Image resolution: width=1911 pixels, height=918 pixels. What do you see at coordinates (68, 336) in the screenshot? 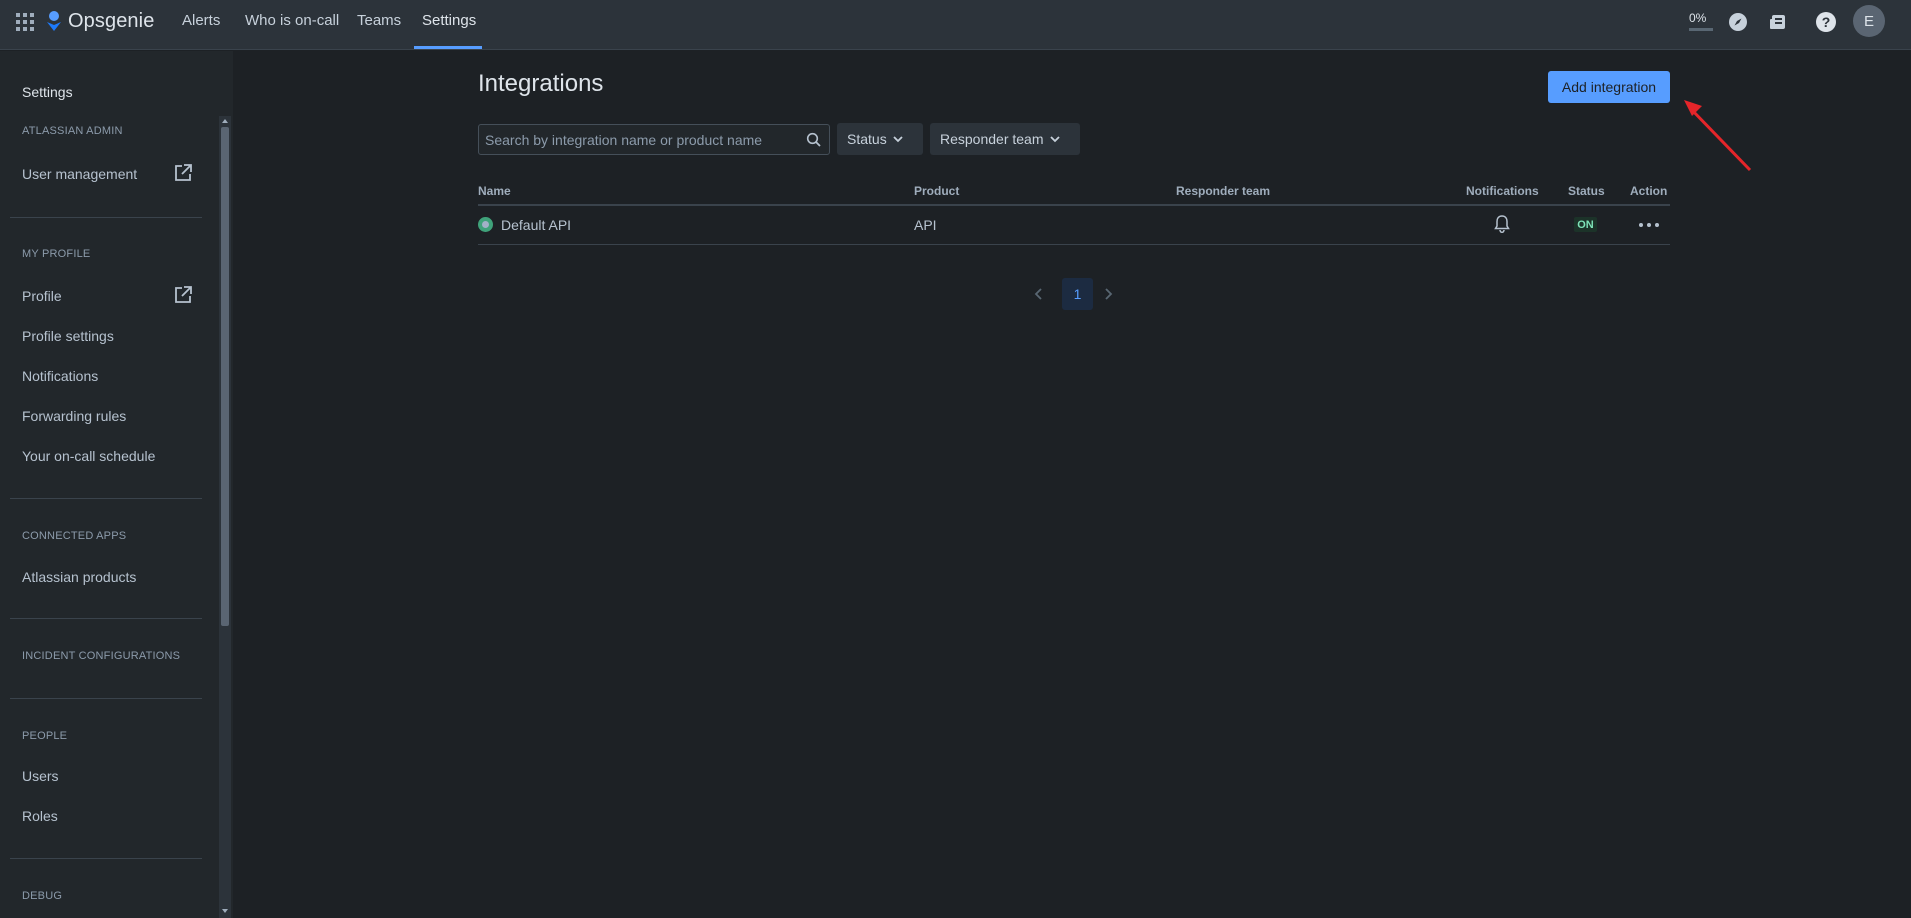
I see `sidebar-item-profile-settings: Profile settings` at bounding box center [68, 336].